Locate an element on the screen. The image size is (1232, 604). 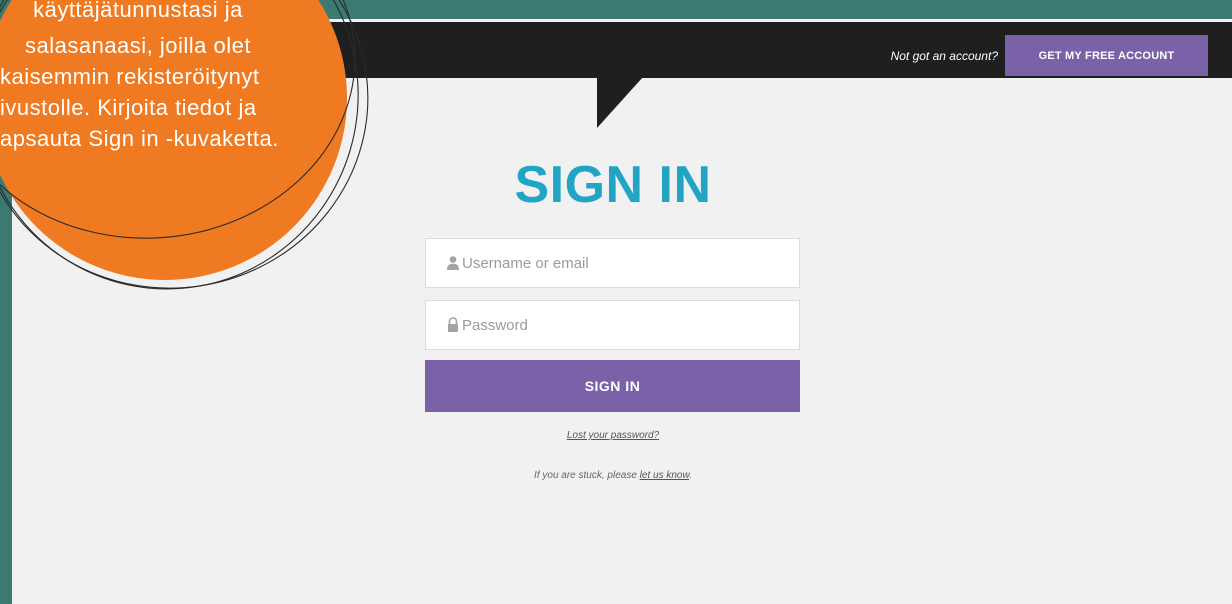
sign-in-button: SIGN IN is located at coordinates (612, 386).